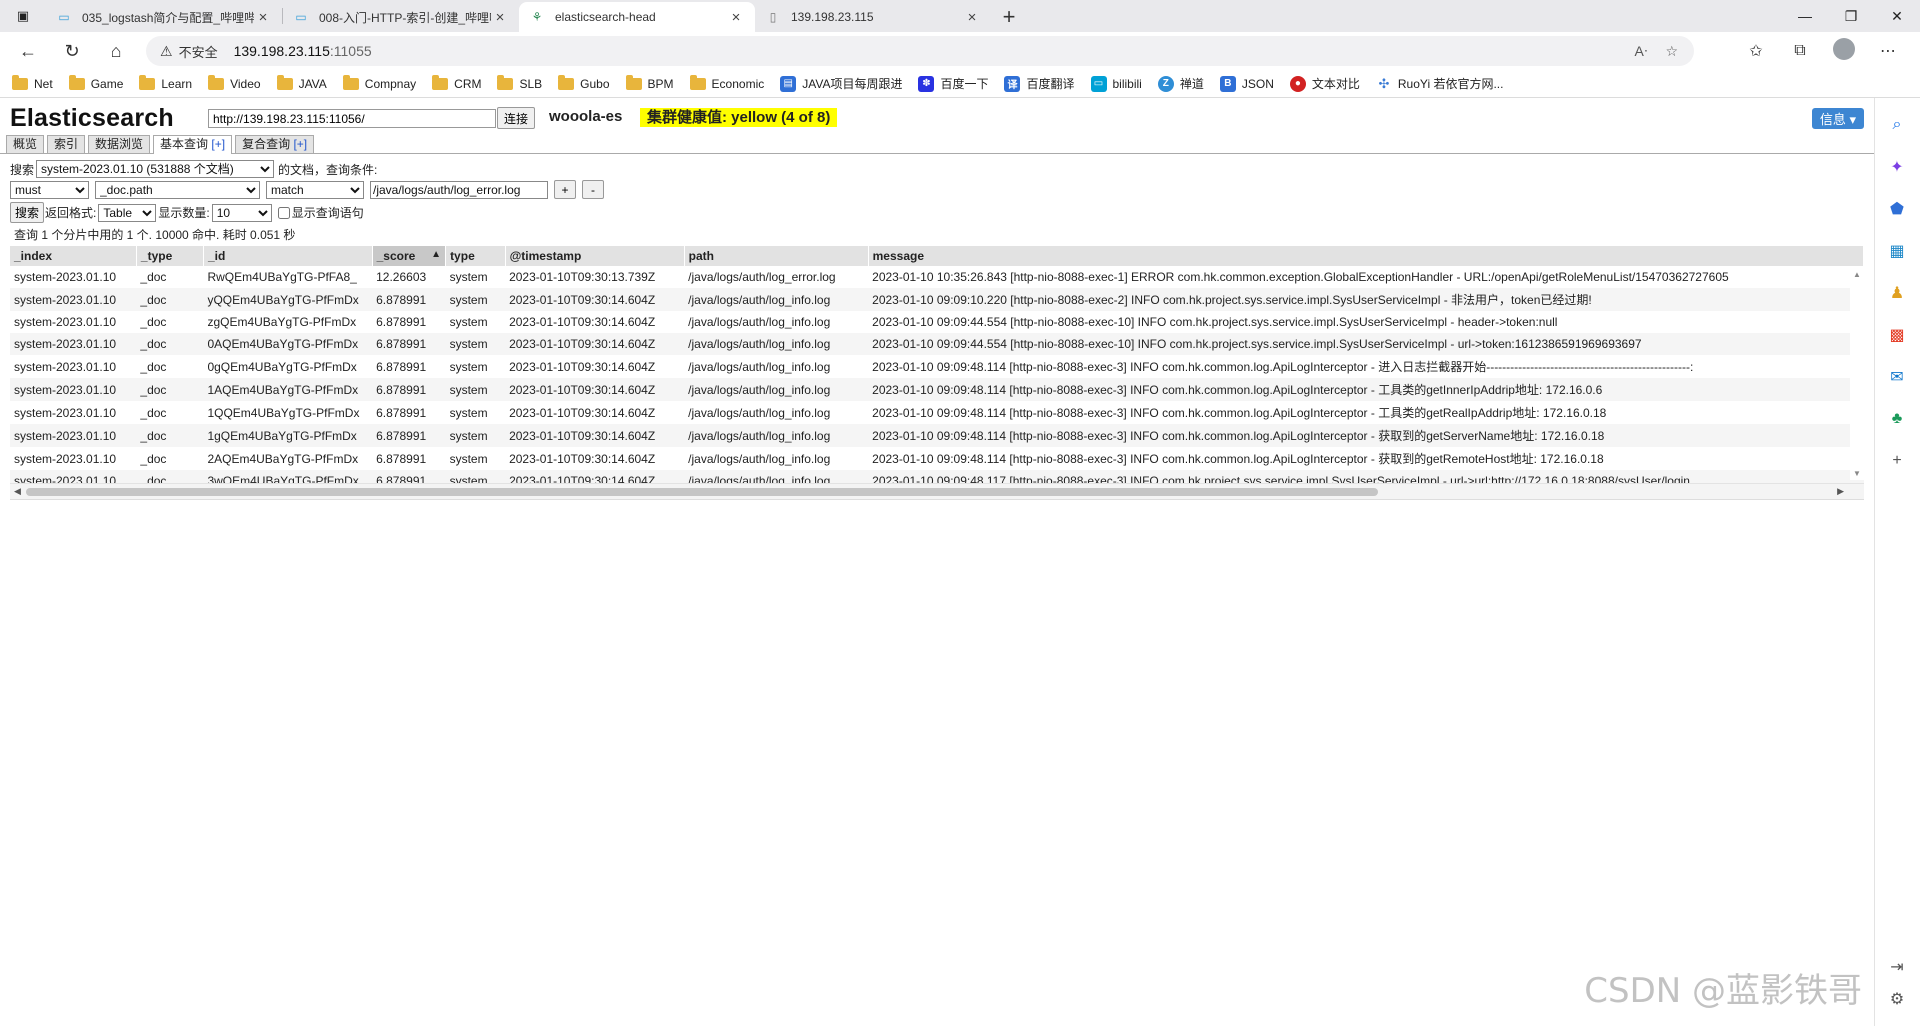 Image resolution: width=1920 pixels, height=1026 pixels. I want to click on security-label: 不安全, so click(198, 51).